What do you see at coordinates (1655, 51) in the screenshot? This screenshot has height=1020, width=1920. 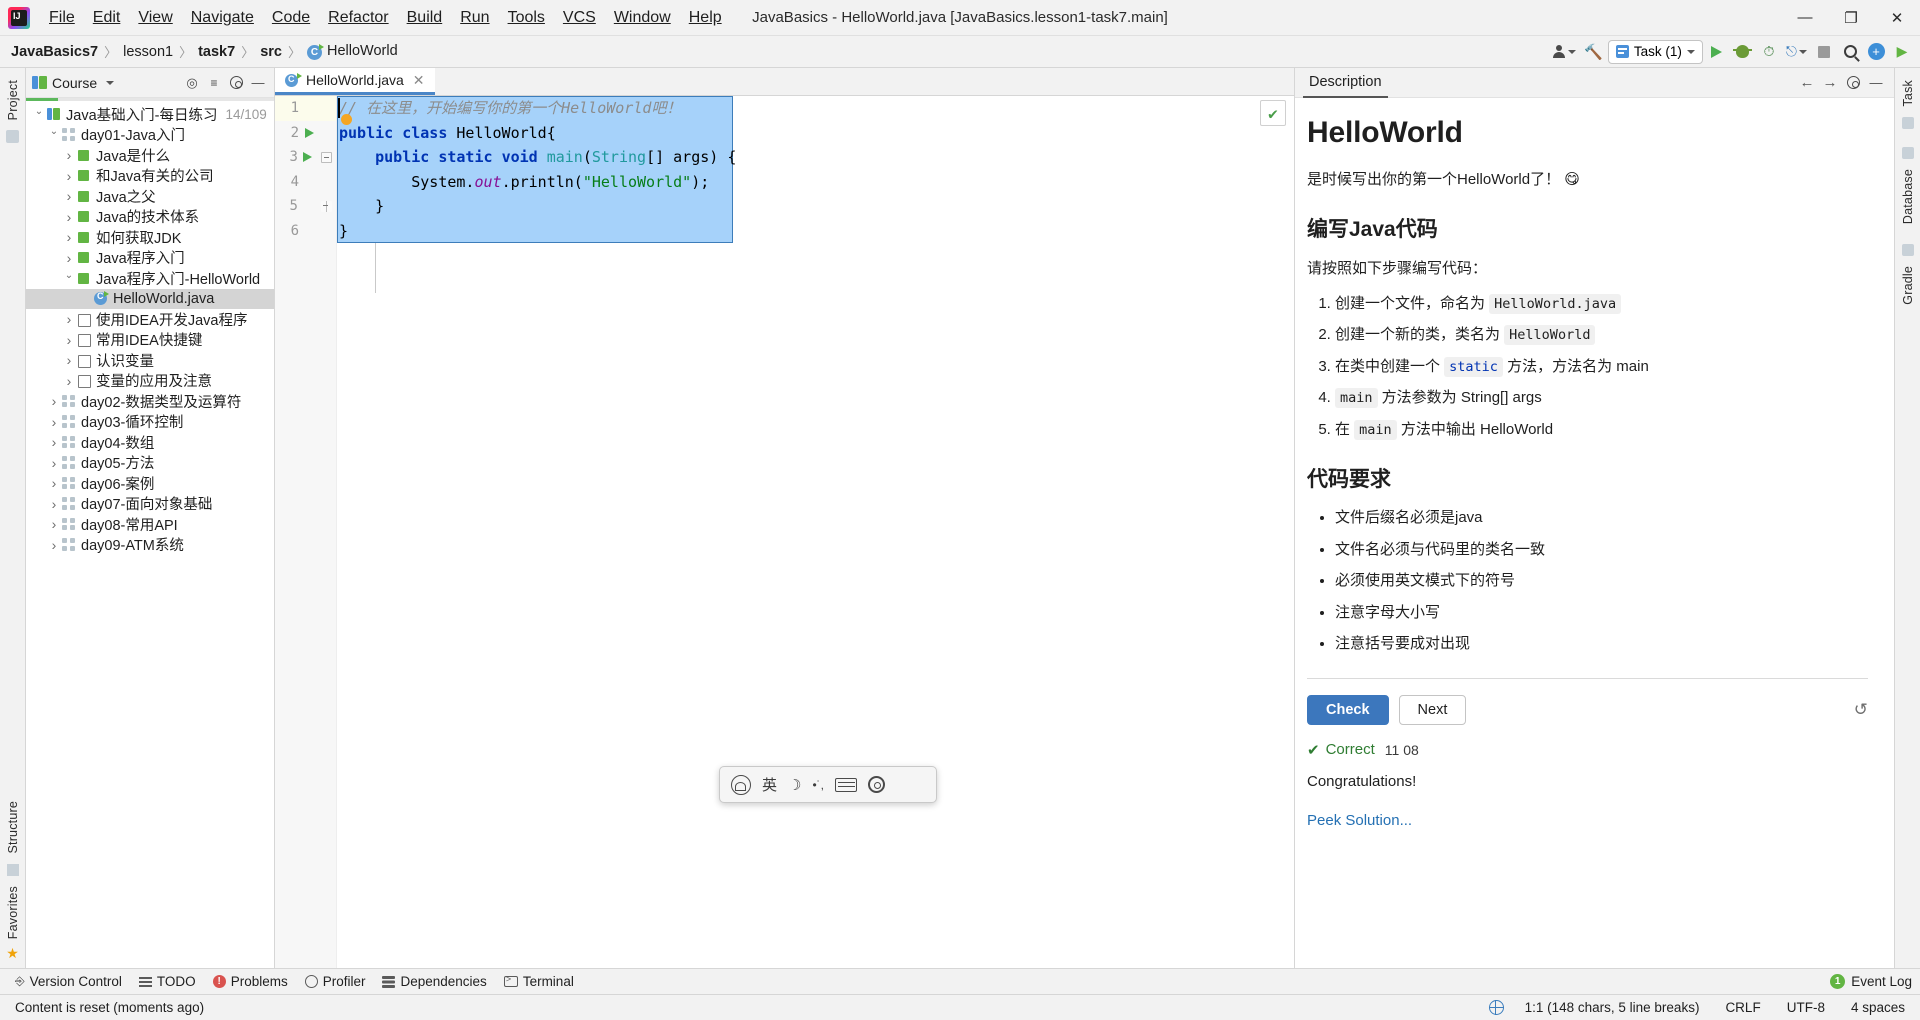 I see `run-configuration-selector: Task (1)` at bounding box center [1655, 51].